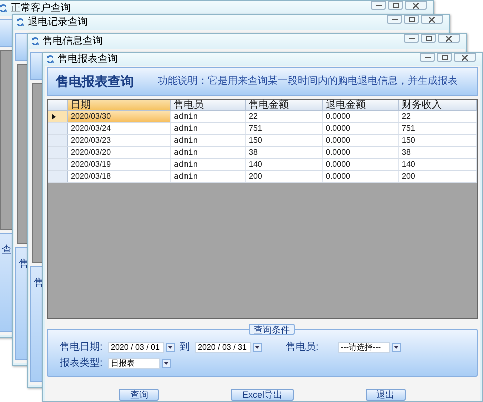 The width and height of the screenshot is (483, 402). What do you see at coordinates (119, 116) in the screenshot?
I see `table-cell: 2020/03/30` at bounding box center [119, 116].